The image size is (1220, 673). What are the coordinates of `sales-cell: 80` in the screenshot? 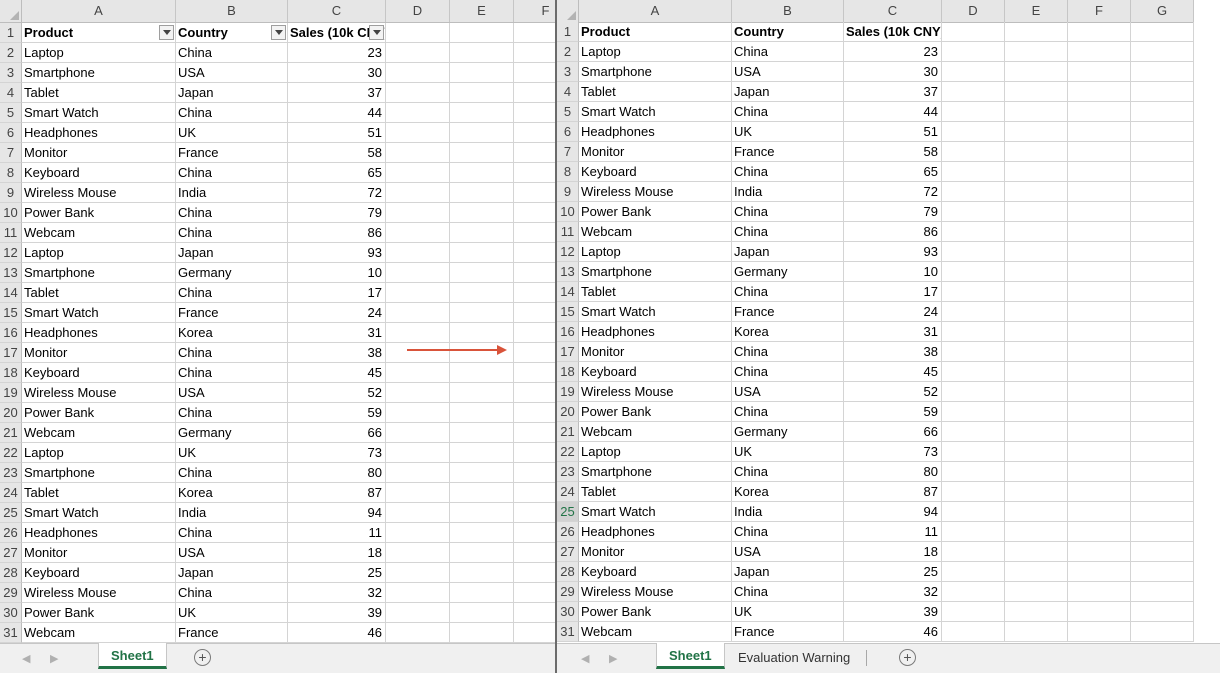 It's located at (337, 473).